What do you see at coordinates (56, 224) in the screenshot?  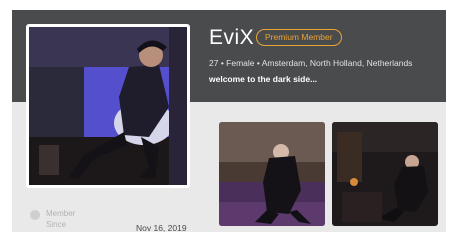 I see `member-since-line2: Since` at bounding box center [56, 224].